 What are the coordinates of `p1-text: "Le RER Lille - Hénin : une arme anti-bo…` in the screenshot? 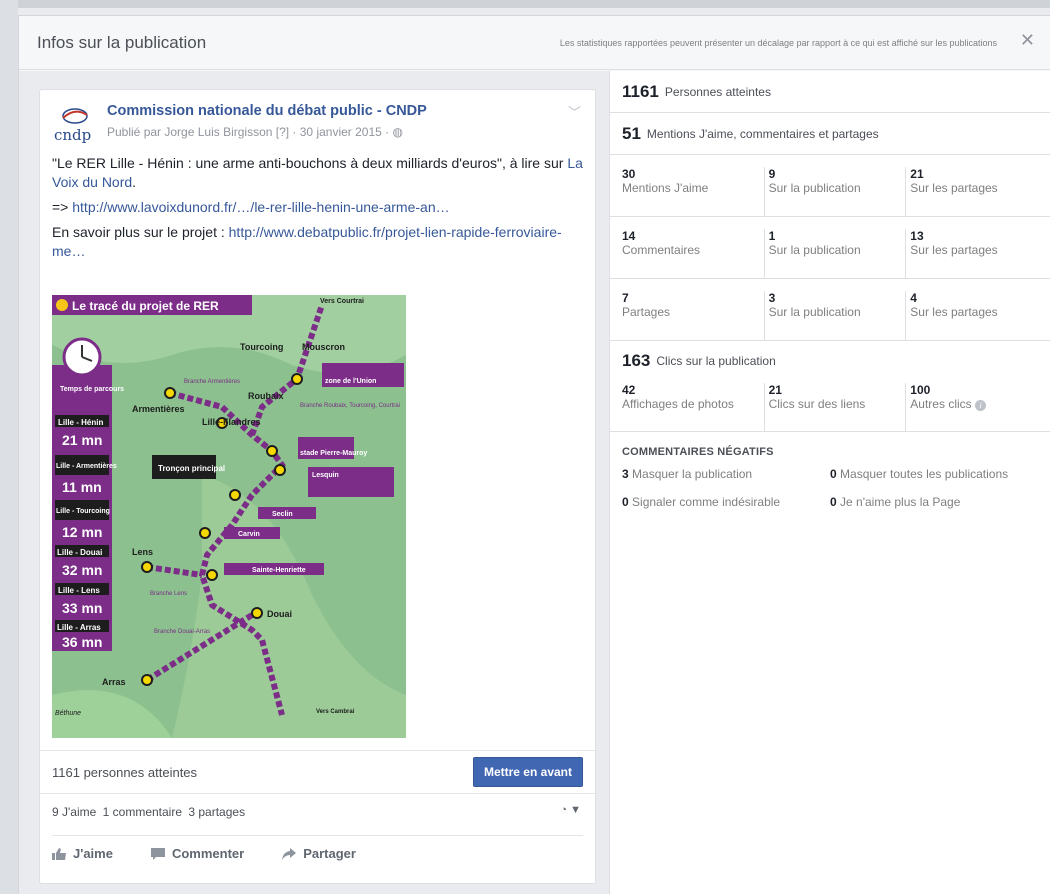 It's located at (310, 163).